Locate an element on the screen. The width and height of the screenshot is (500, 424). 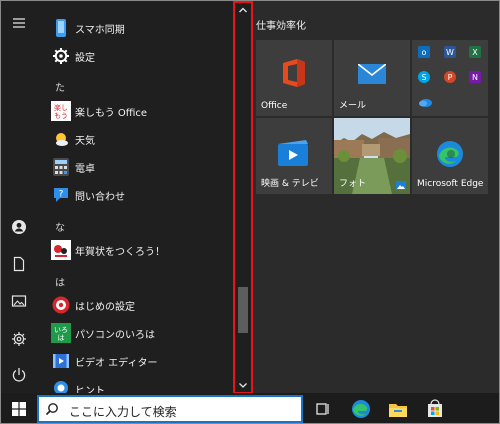
initial-setup-icon is located at coordinates (61, 305).